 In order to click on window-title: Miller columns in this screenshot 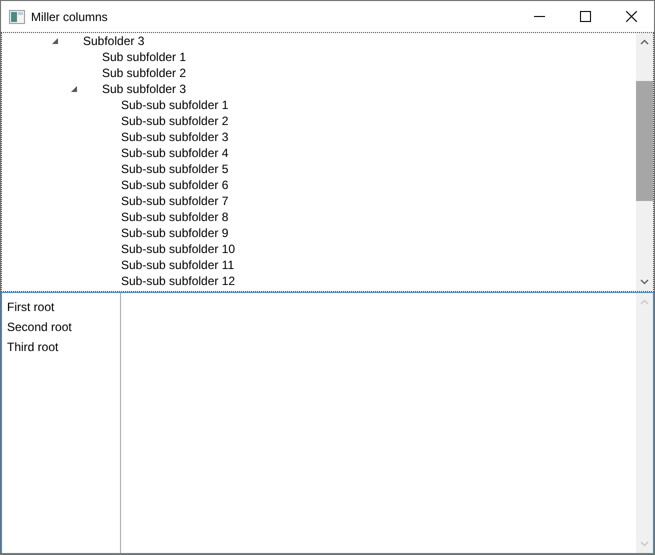, I will do `click(69, 17)`.